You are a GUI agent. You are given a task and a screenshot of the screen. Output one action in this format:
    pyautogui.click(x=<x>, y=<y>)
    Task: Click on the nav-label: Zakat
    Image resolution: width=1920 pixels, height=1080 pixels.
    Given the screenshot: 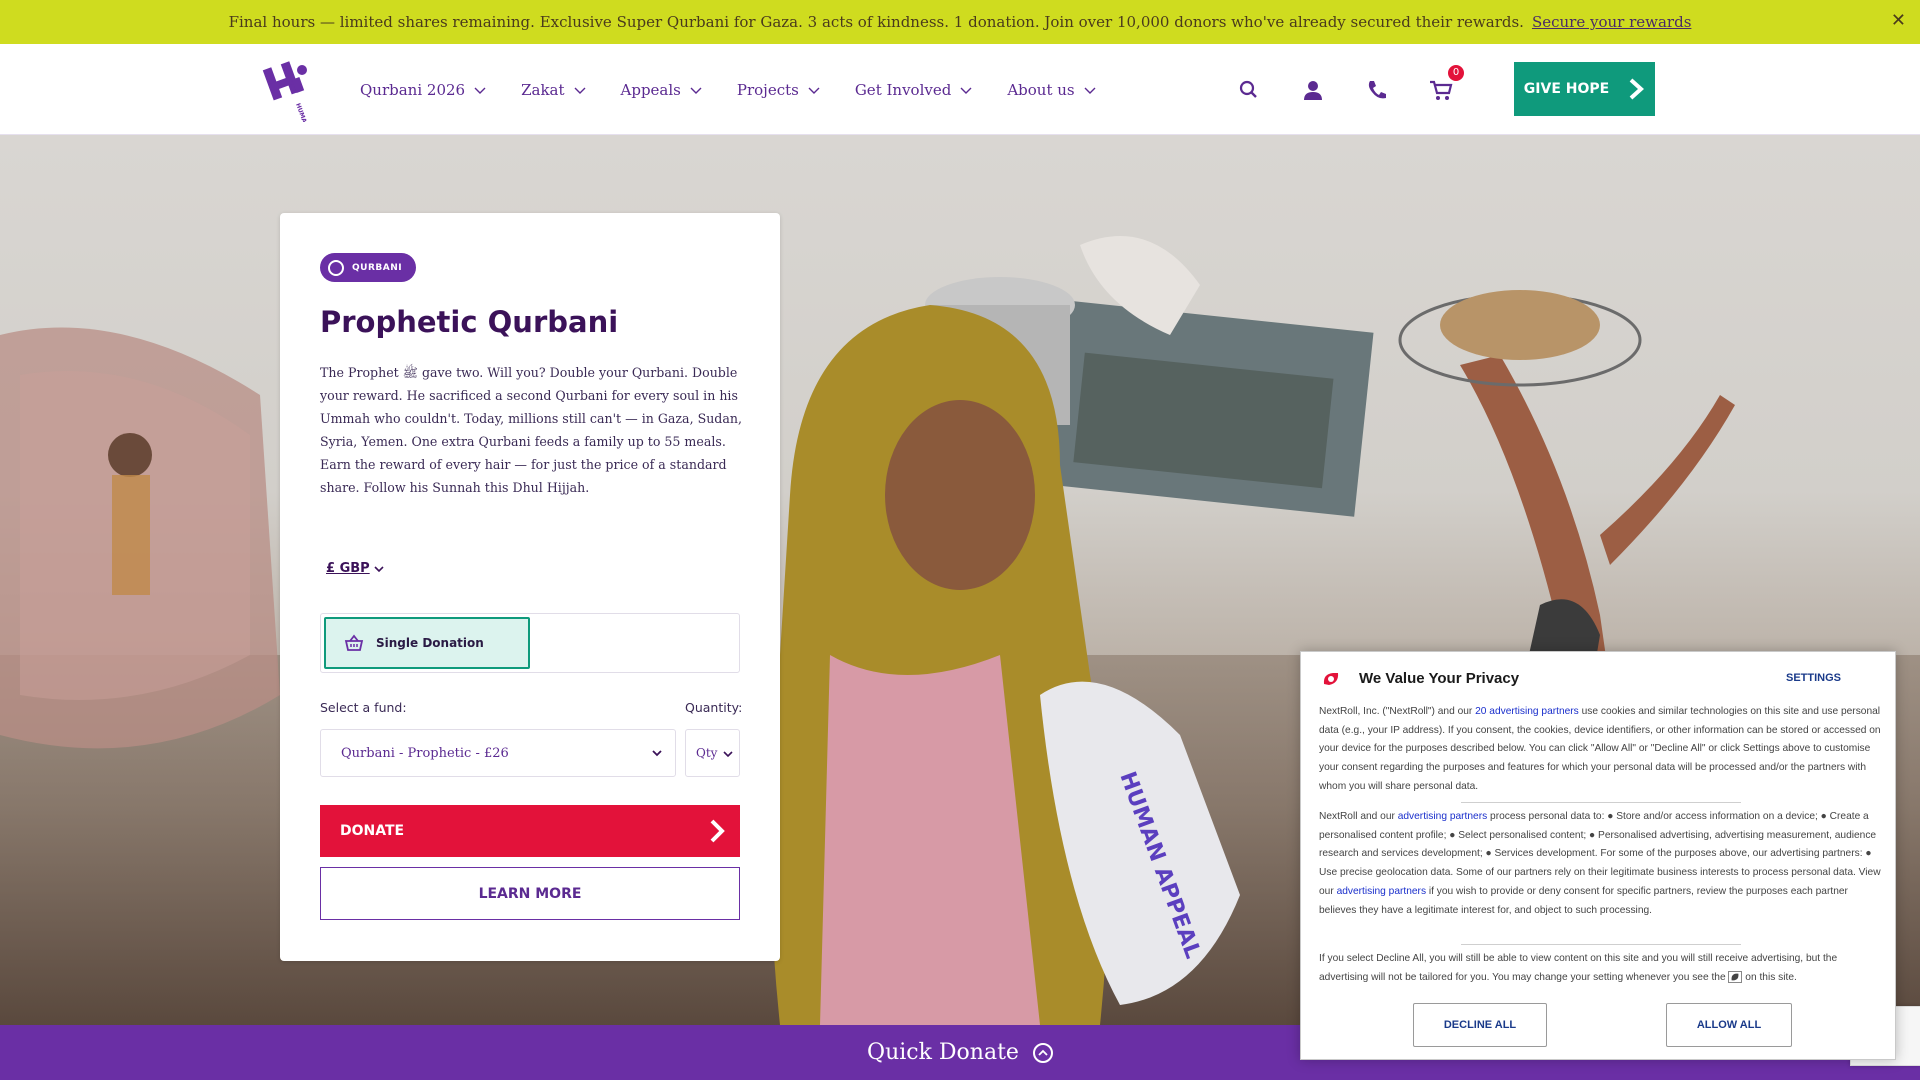 What is the action you would take?
    pyautogui.click(x=543, y=89)
    